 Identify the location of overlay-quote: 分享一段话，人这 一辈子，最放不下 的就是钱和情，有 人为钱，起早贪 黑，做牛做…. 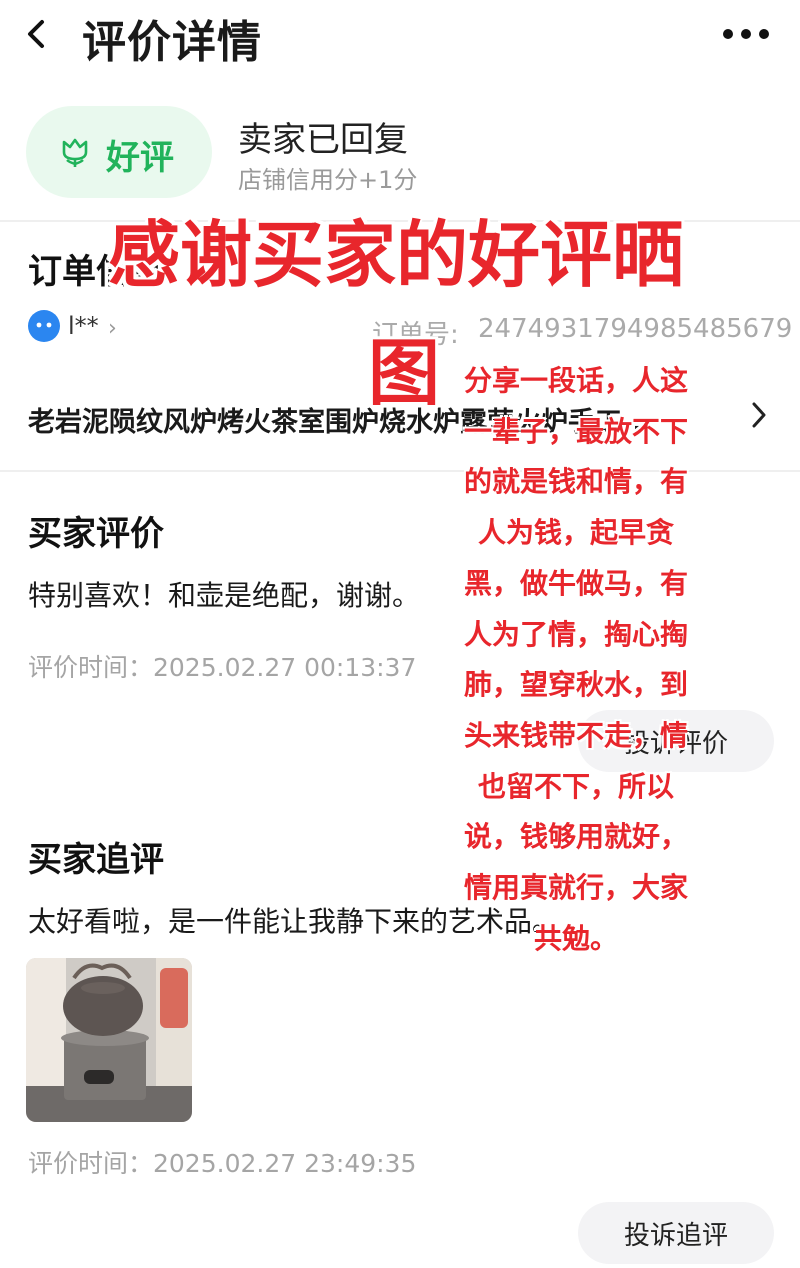
(575, 659).